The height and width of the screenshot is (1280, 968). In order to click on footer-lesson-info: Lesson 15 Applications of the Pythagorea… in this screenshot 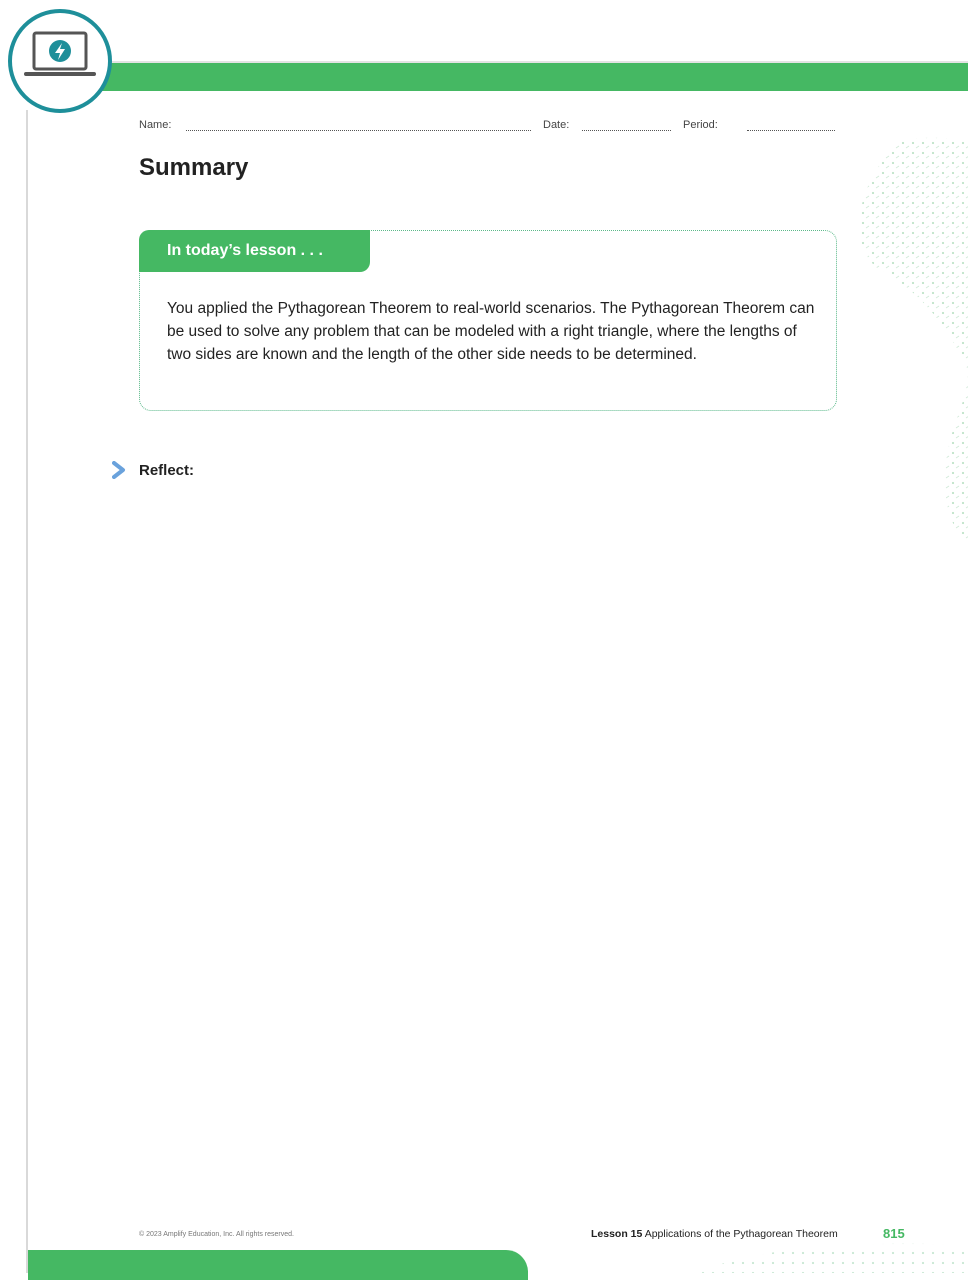, I will do `click(714, 1234)`.